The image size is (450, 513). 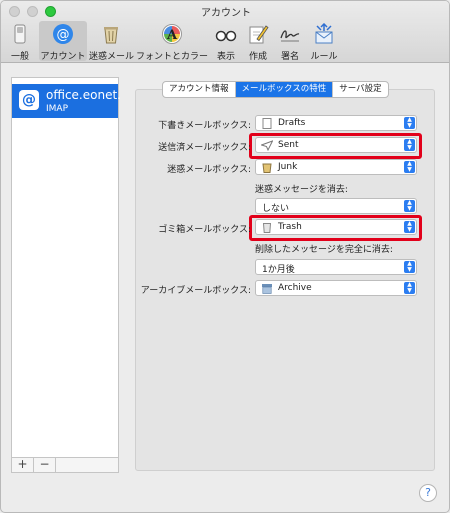 What do you see at coordinates (267, 123) in the screenshot?
I see `document-icon` at bounding box center [267, 123].